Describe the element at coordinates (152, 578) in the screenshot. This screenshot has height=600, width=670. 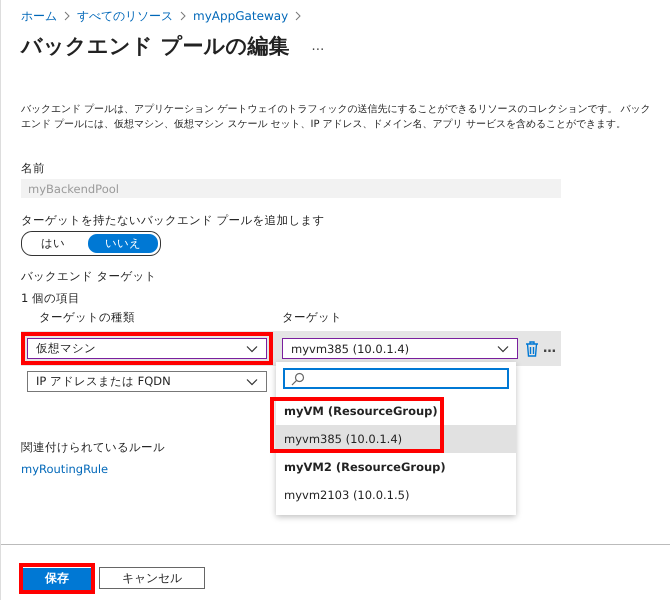
I see `cancel-button: キャンセル` at that location.